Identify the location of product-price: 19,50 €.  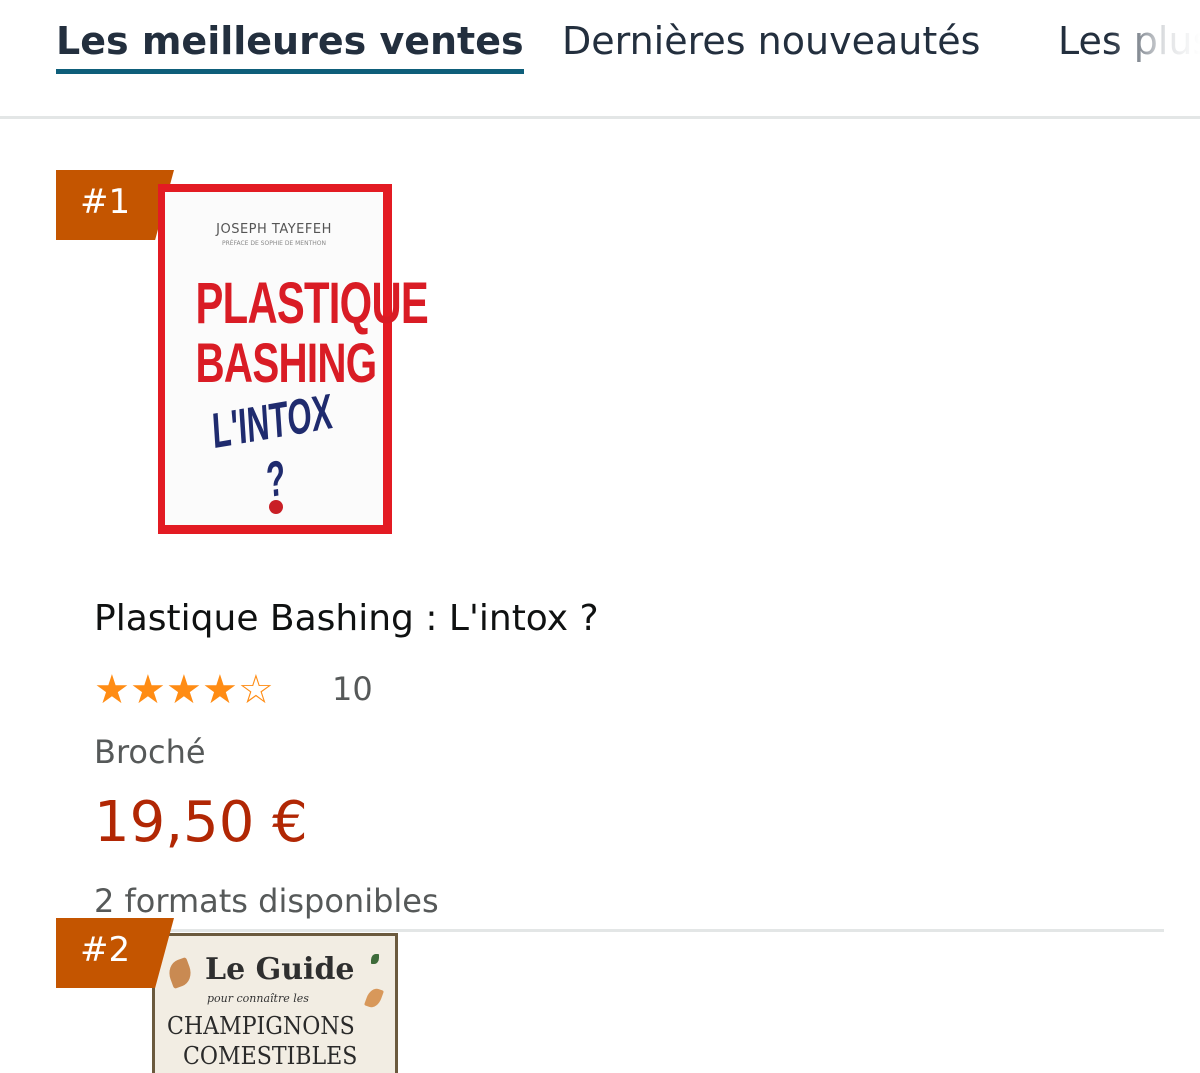
(201, 822).